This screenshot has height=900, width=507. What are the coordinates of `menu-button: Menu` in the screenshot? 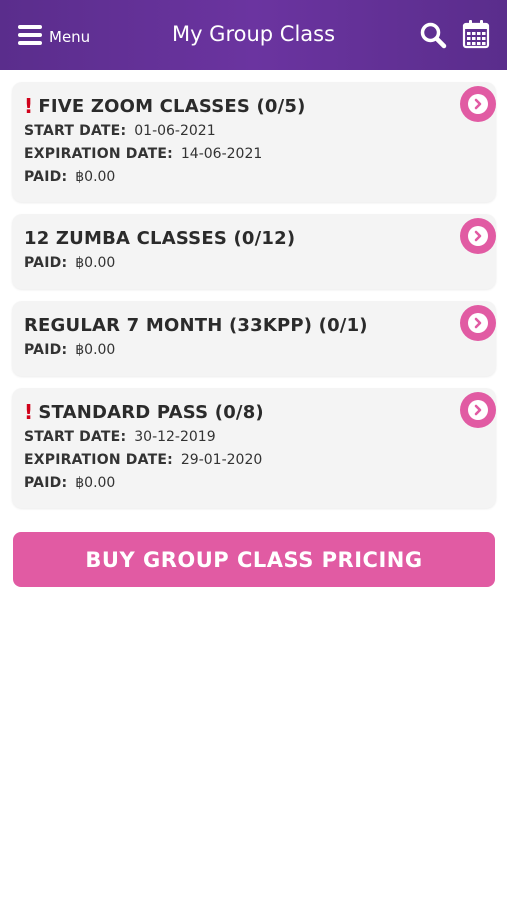 It's located at (54, 35).